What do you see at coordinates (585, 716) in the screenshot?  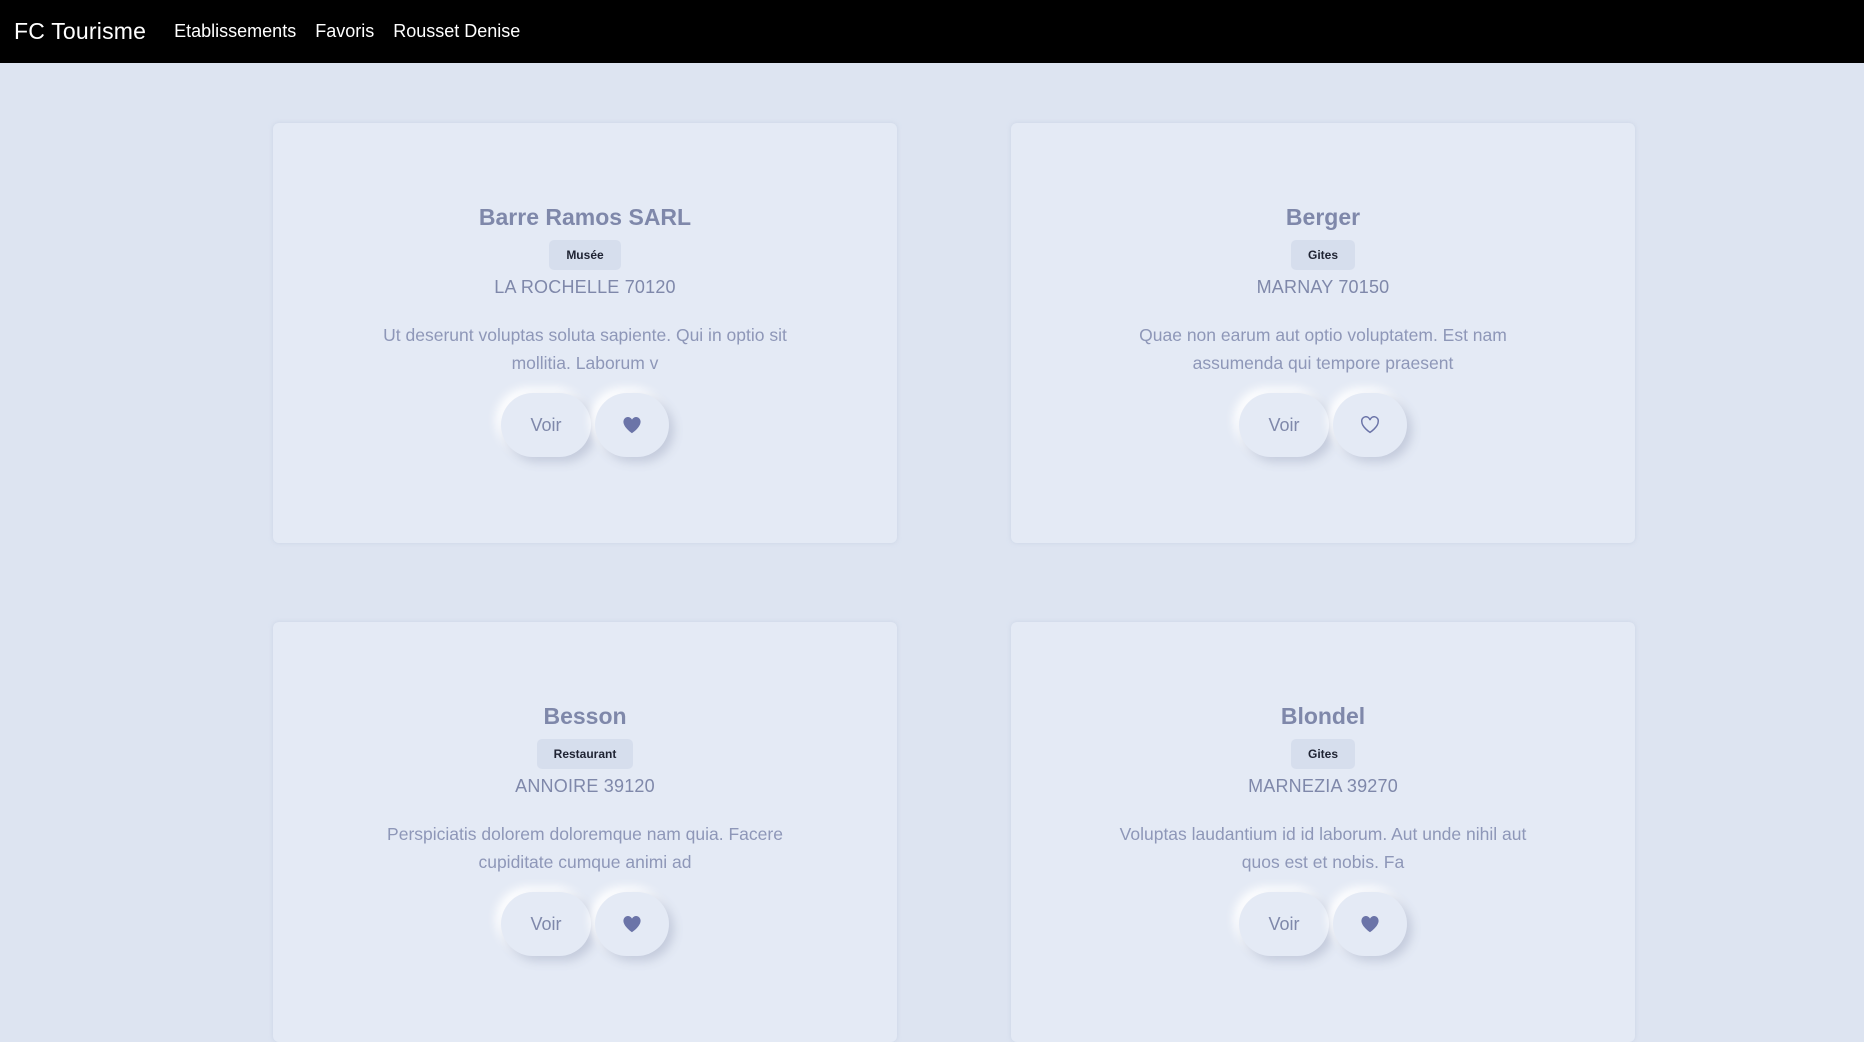 I see `card-title: Besson` at bounding box center [585, 716].